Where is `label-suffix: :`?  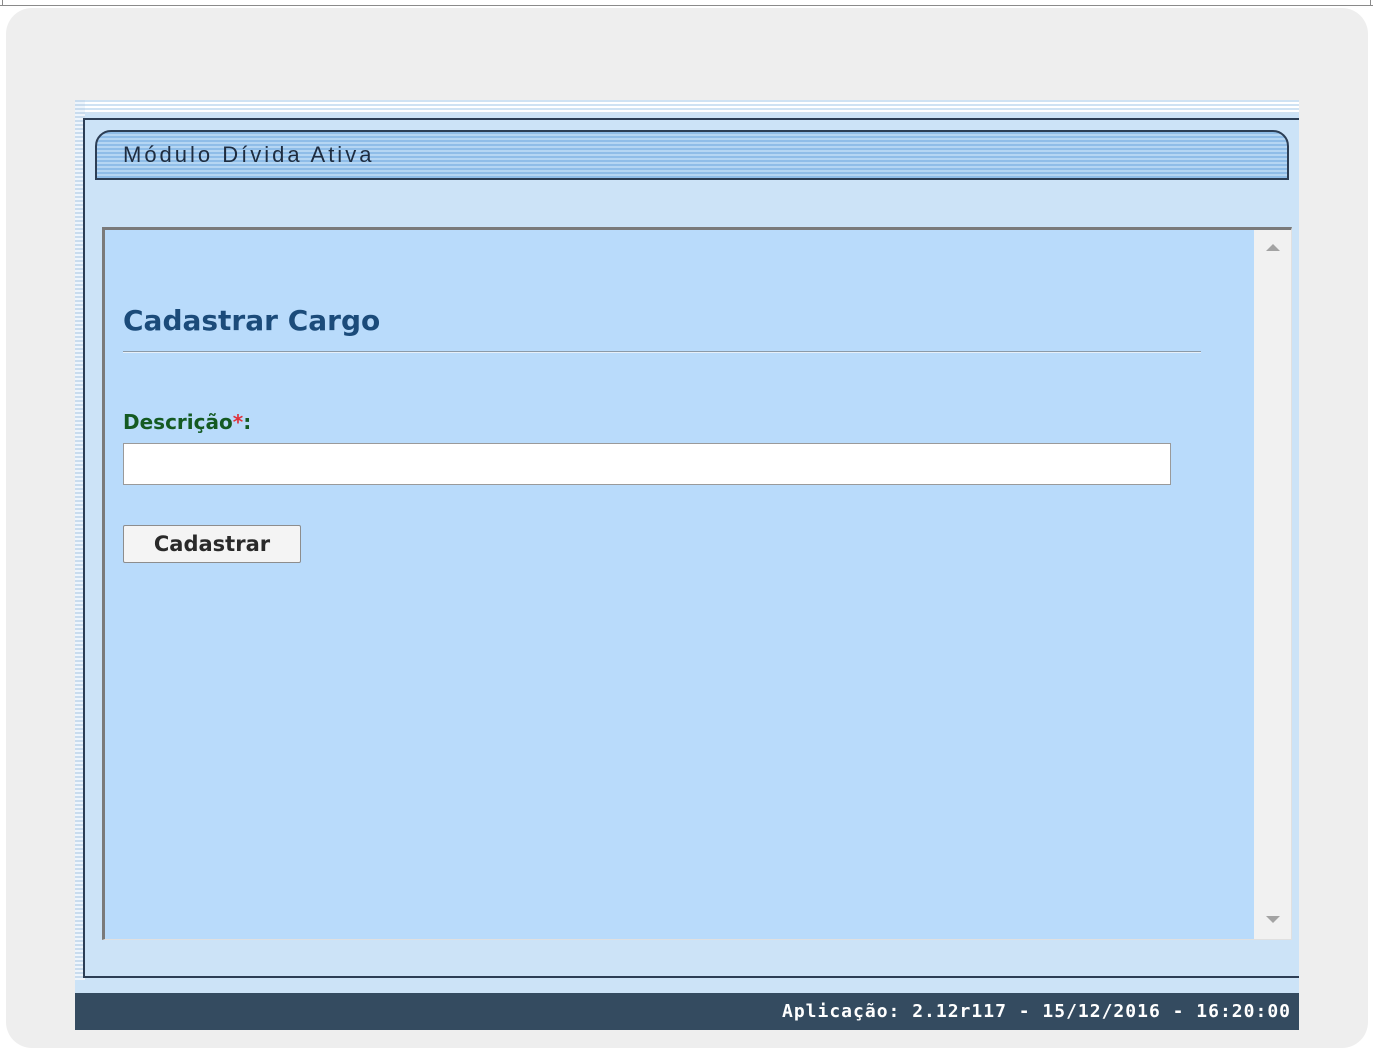 label-suffix: : is located at coordinates (247, 422).